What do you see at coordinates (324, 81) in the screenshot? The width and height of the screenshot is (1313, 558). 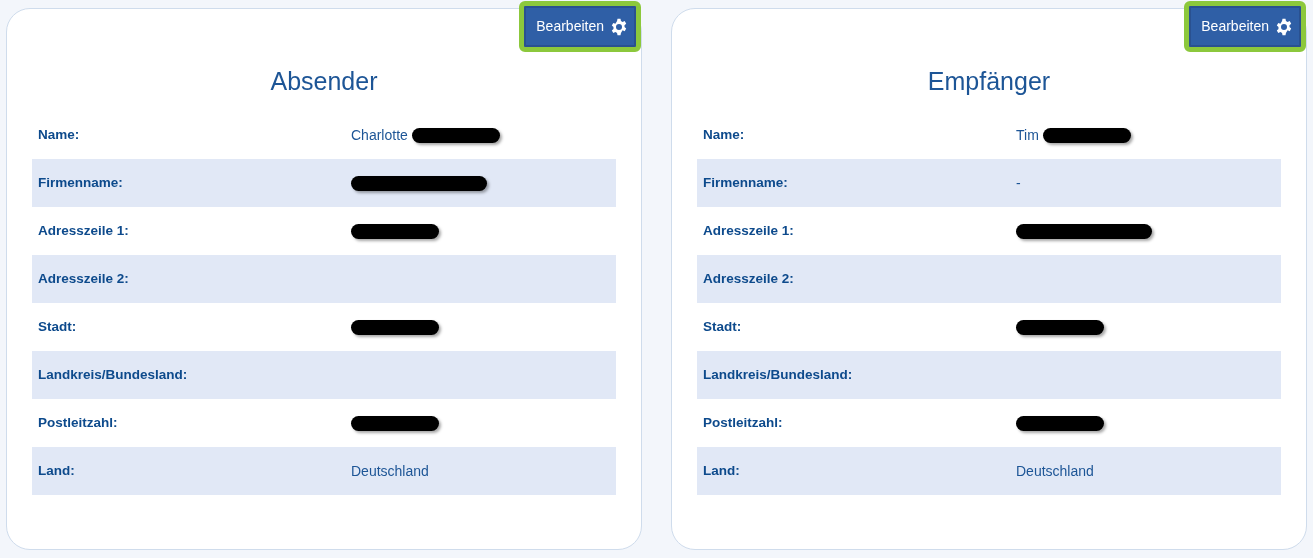 I see `panel-title: Absender` at bounding box center [324, 81].